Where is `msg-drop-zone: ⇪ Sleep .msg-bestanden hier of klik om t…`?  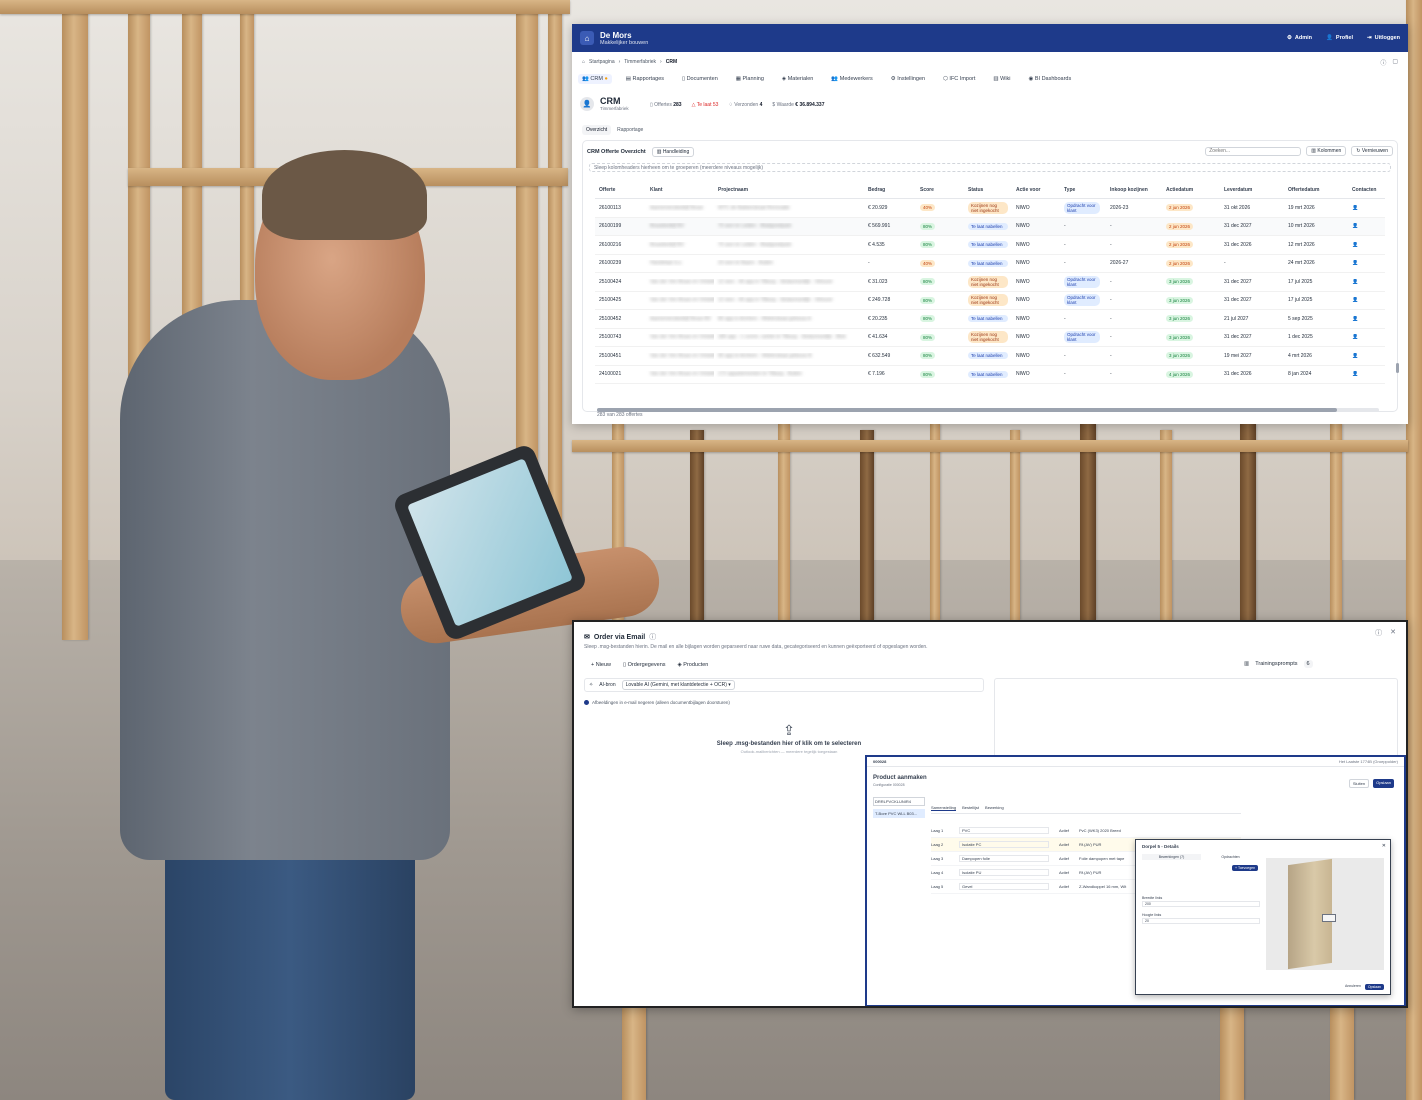 msg-drop-zone: ⇪ Sleep .msg-bestanden hier of klik om t… is located at coordinates (789, 738).